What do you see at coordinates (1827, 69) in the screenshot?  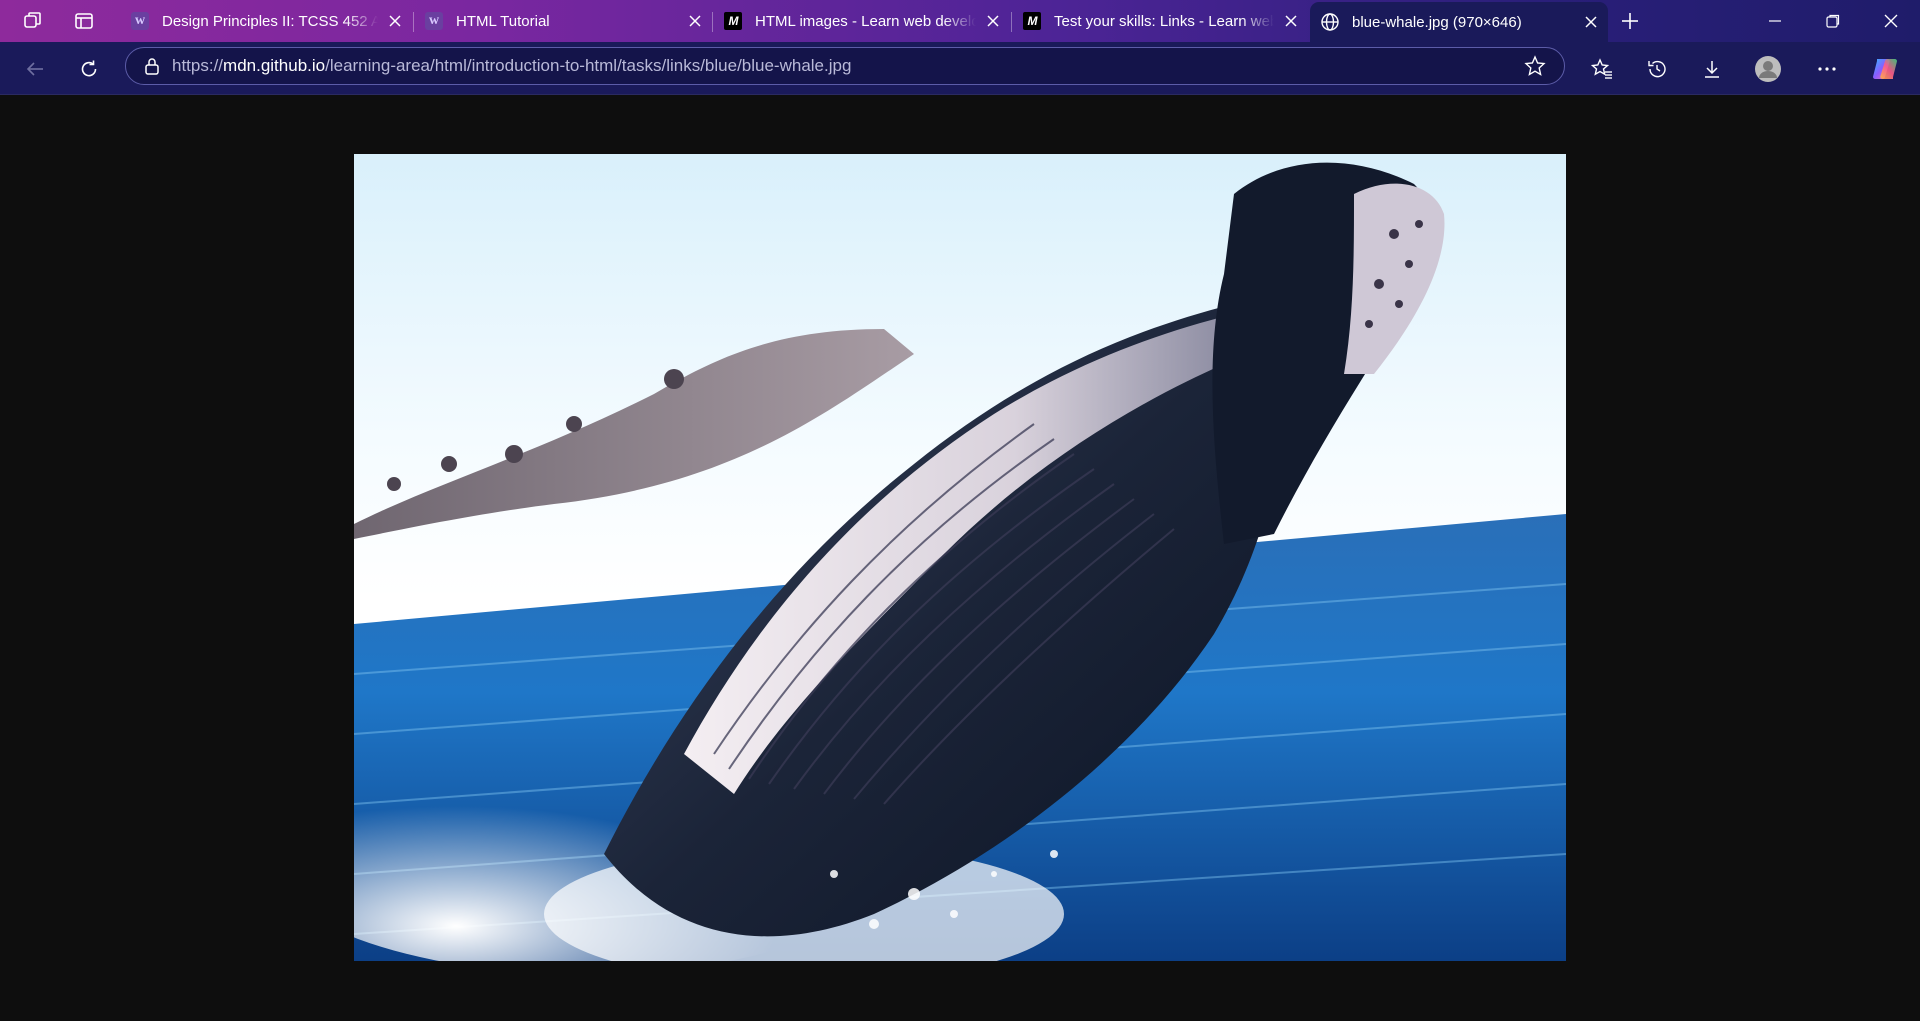 I see `more-options-icon` at bounding box center [1827, 69].